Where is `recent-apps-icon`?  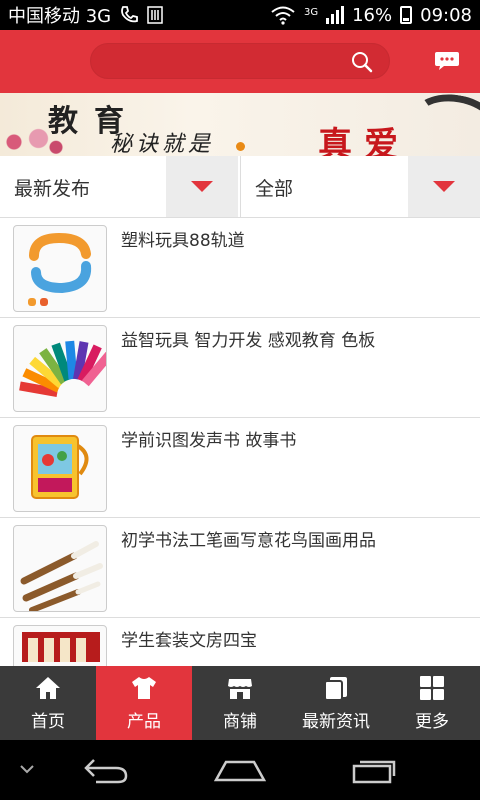
recent-apps-icon is located at coordinates (374, 770).